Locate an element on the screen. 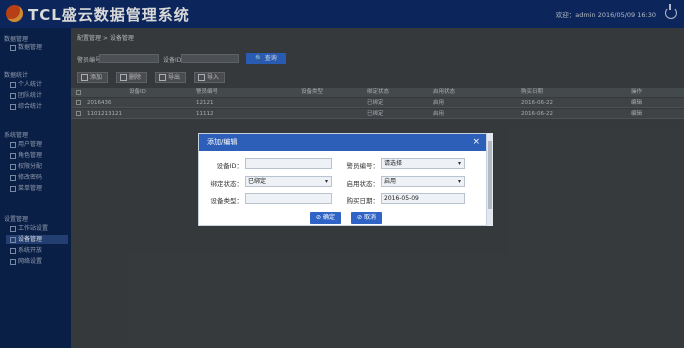  modal-title: 添加/编辑 is located at coordinates (222, 142).